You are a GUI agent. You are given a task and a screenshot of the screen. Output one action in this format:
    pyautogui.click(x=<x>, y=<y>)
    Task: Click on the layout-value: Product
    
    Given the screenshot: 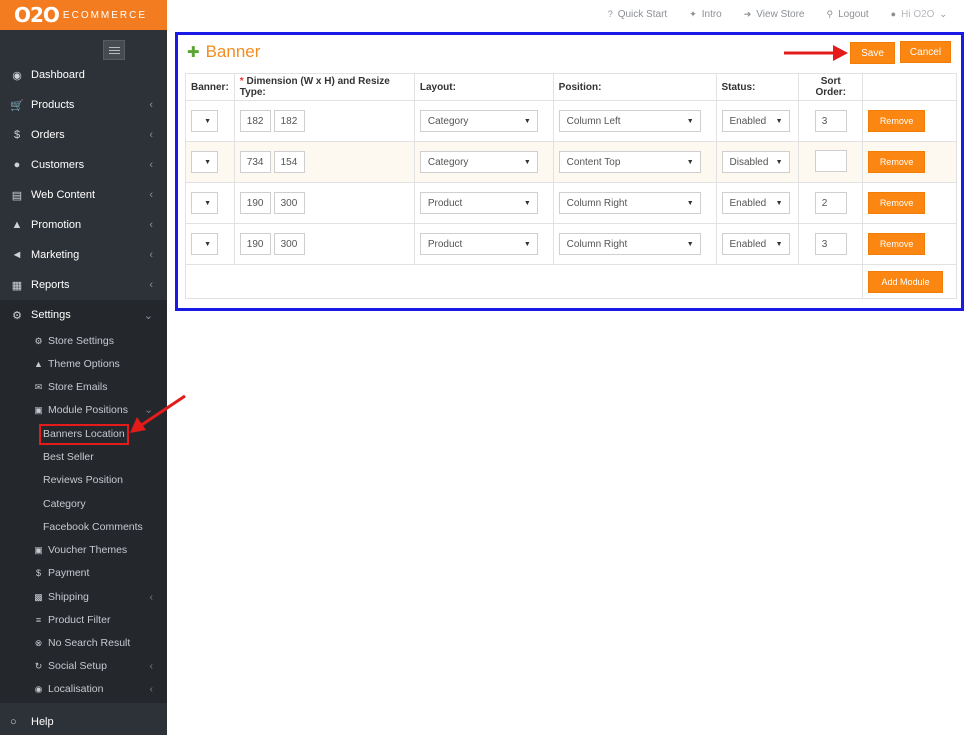 What is the action you would take?
    pyautogui.click(x=445, y=244)
    